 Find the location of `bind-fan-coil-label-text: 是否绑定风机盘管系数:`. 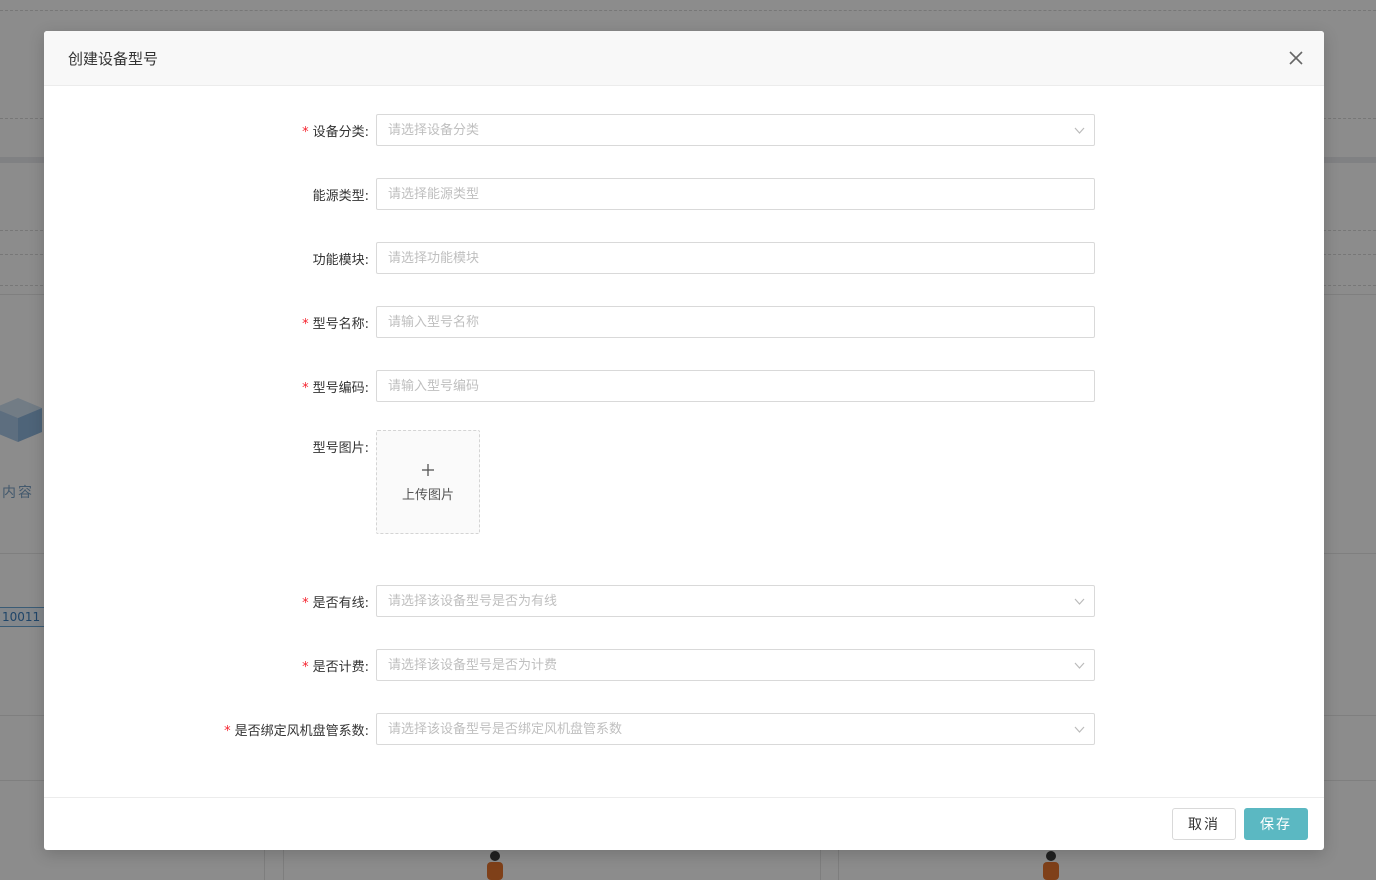

bind-fan-coil-label-text: 是否绑定风机盘管系数: is located at coordinates (301, 731).